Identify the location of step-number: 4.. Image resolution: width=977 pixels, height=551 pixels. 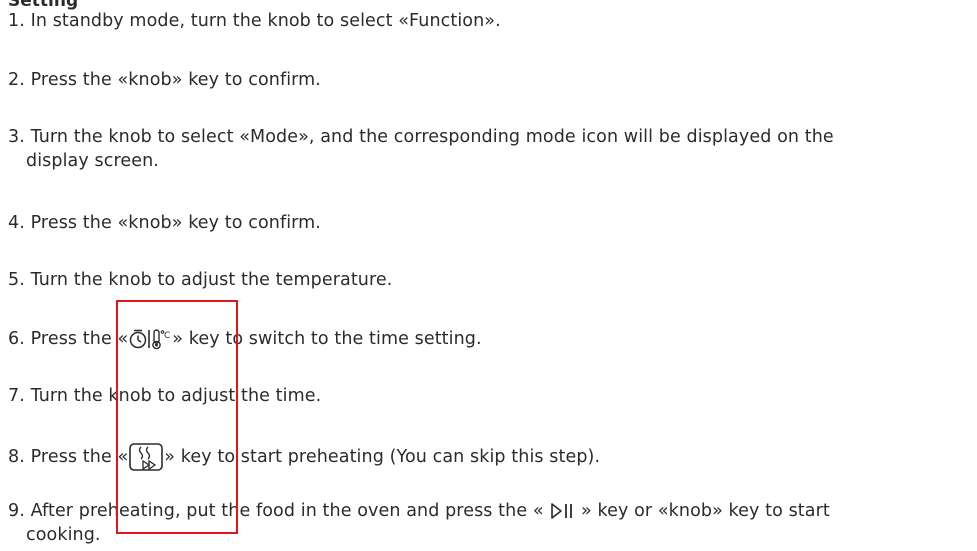
(16, 223).